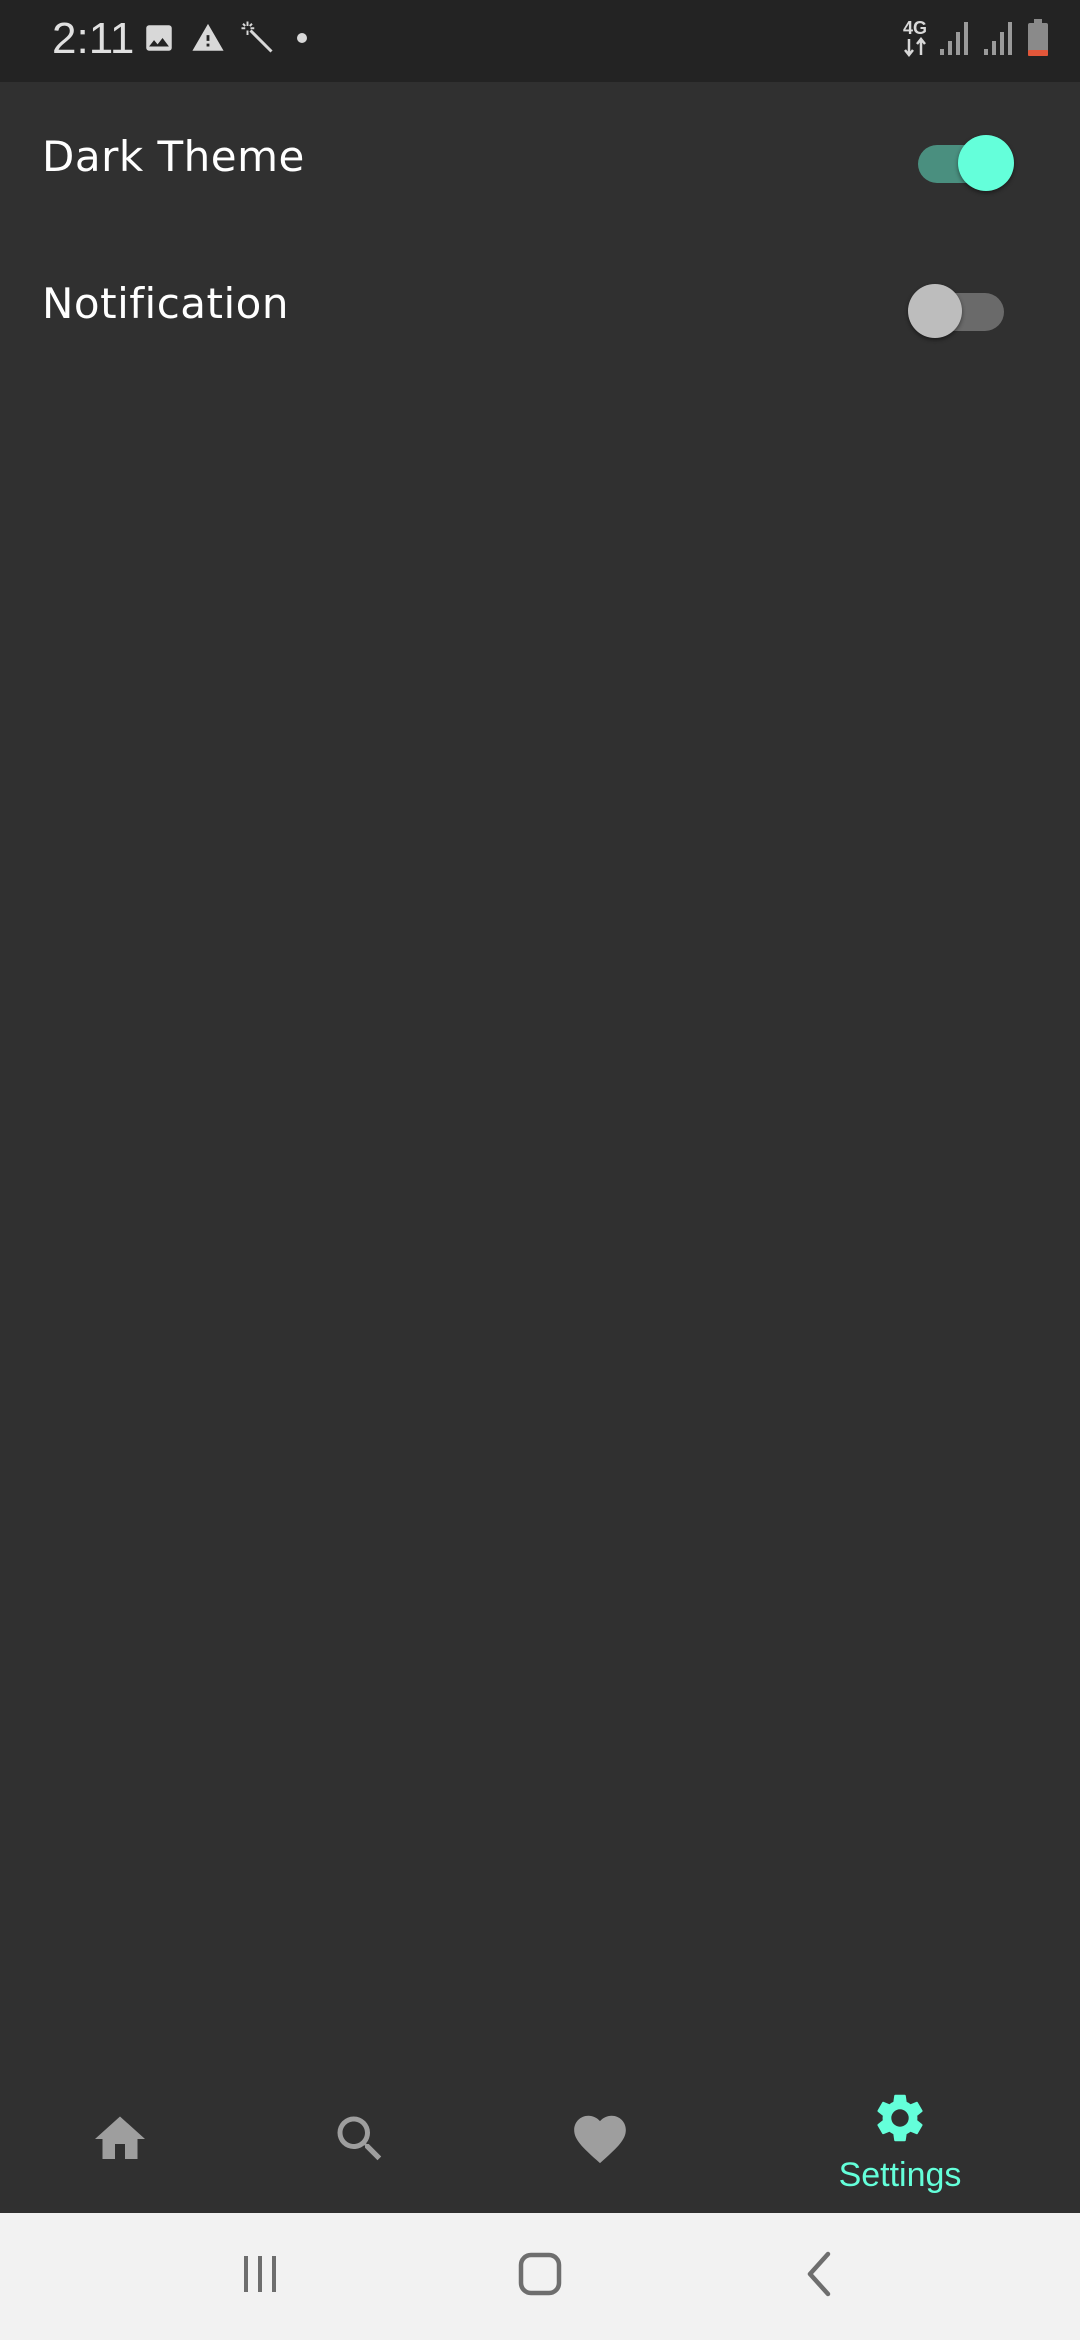 This screenshot has height=2340, width=1080. I want to click on status-time: 2:11, so click(93, 38).